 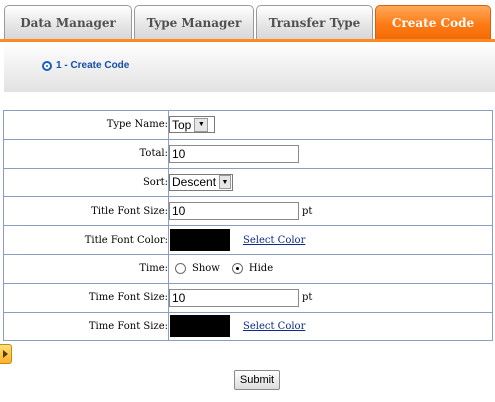 What do you see at coordinates (234, 211) in the screenshot?
I see `title-font-size-input: 10` at bounding box center [234, 211].